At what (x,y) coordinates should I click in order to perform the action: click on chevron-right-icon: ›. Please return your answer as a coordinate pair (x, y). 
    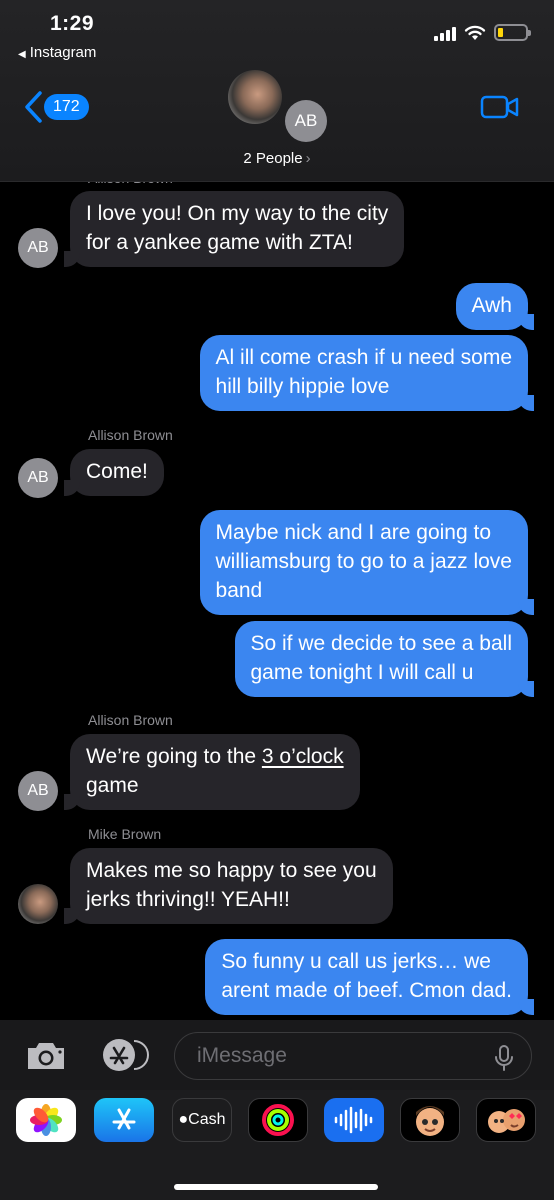
    Looking at the image, I should click on (308, 158).